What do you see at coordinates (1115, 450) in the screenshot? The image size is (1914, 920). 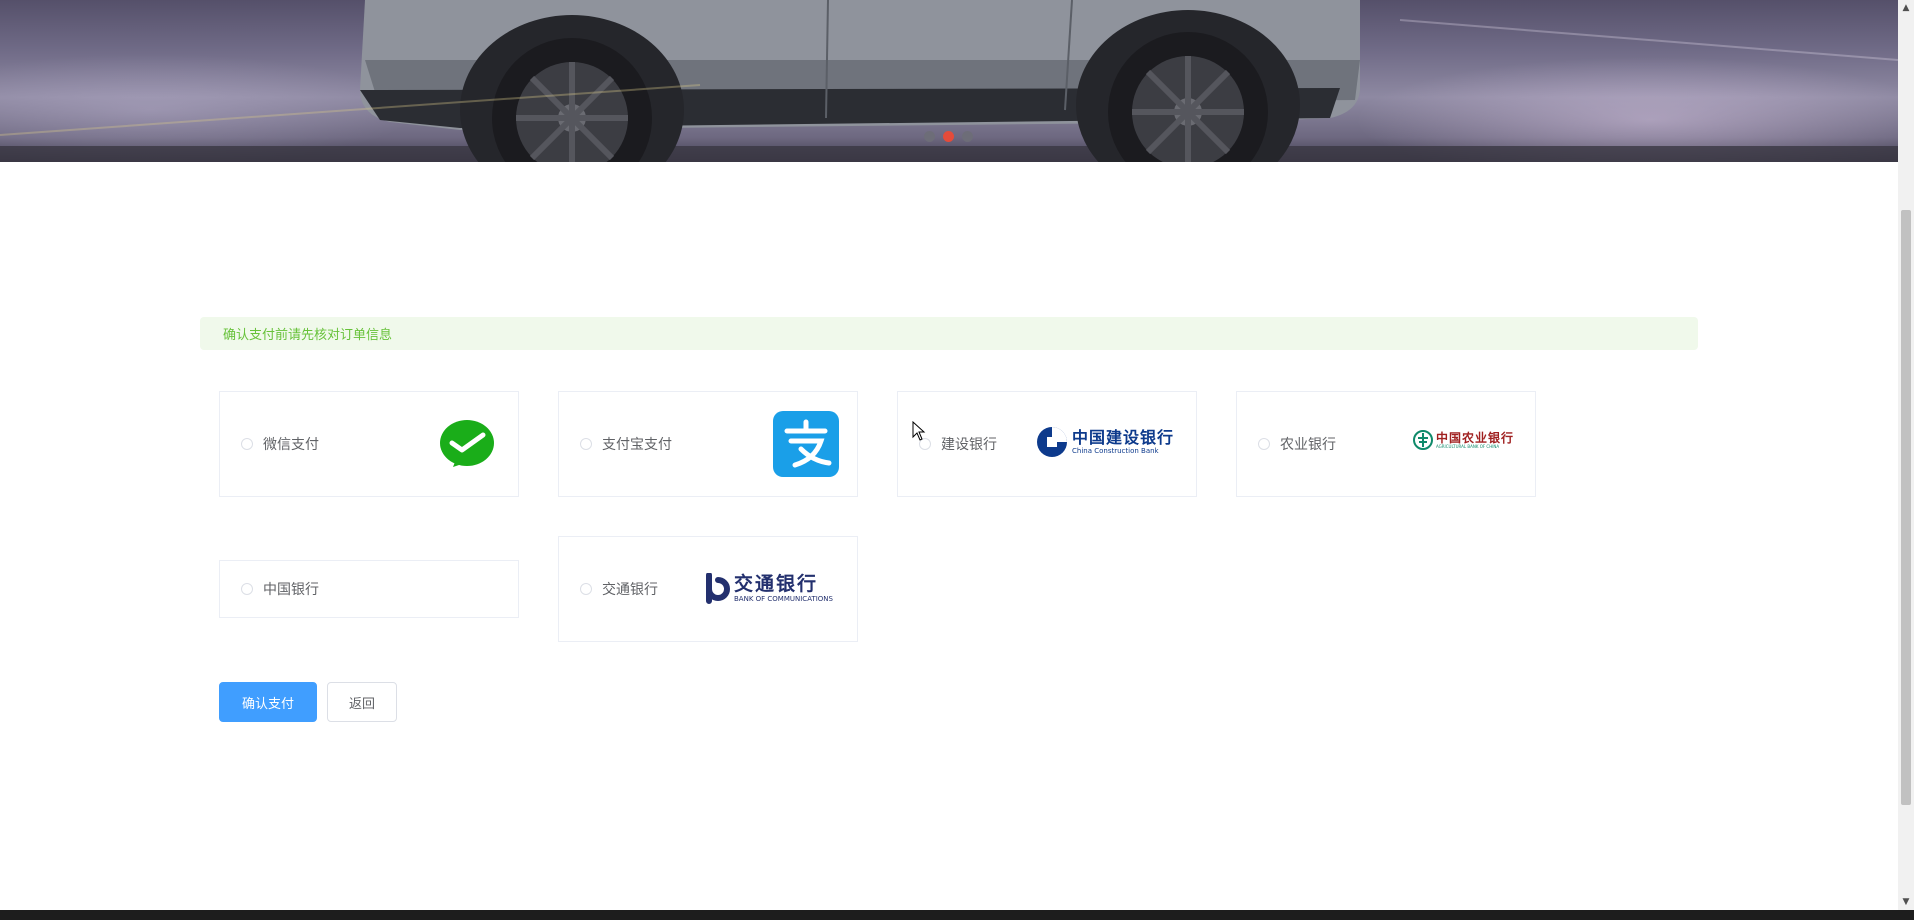 I see `ccb-logo-subtext: China Construction Bank` at bounding box center [1115, 450].